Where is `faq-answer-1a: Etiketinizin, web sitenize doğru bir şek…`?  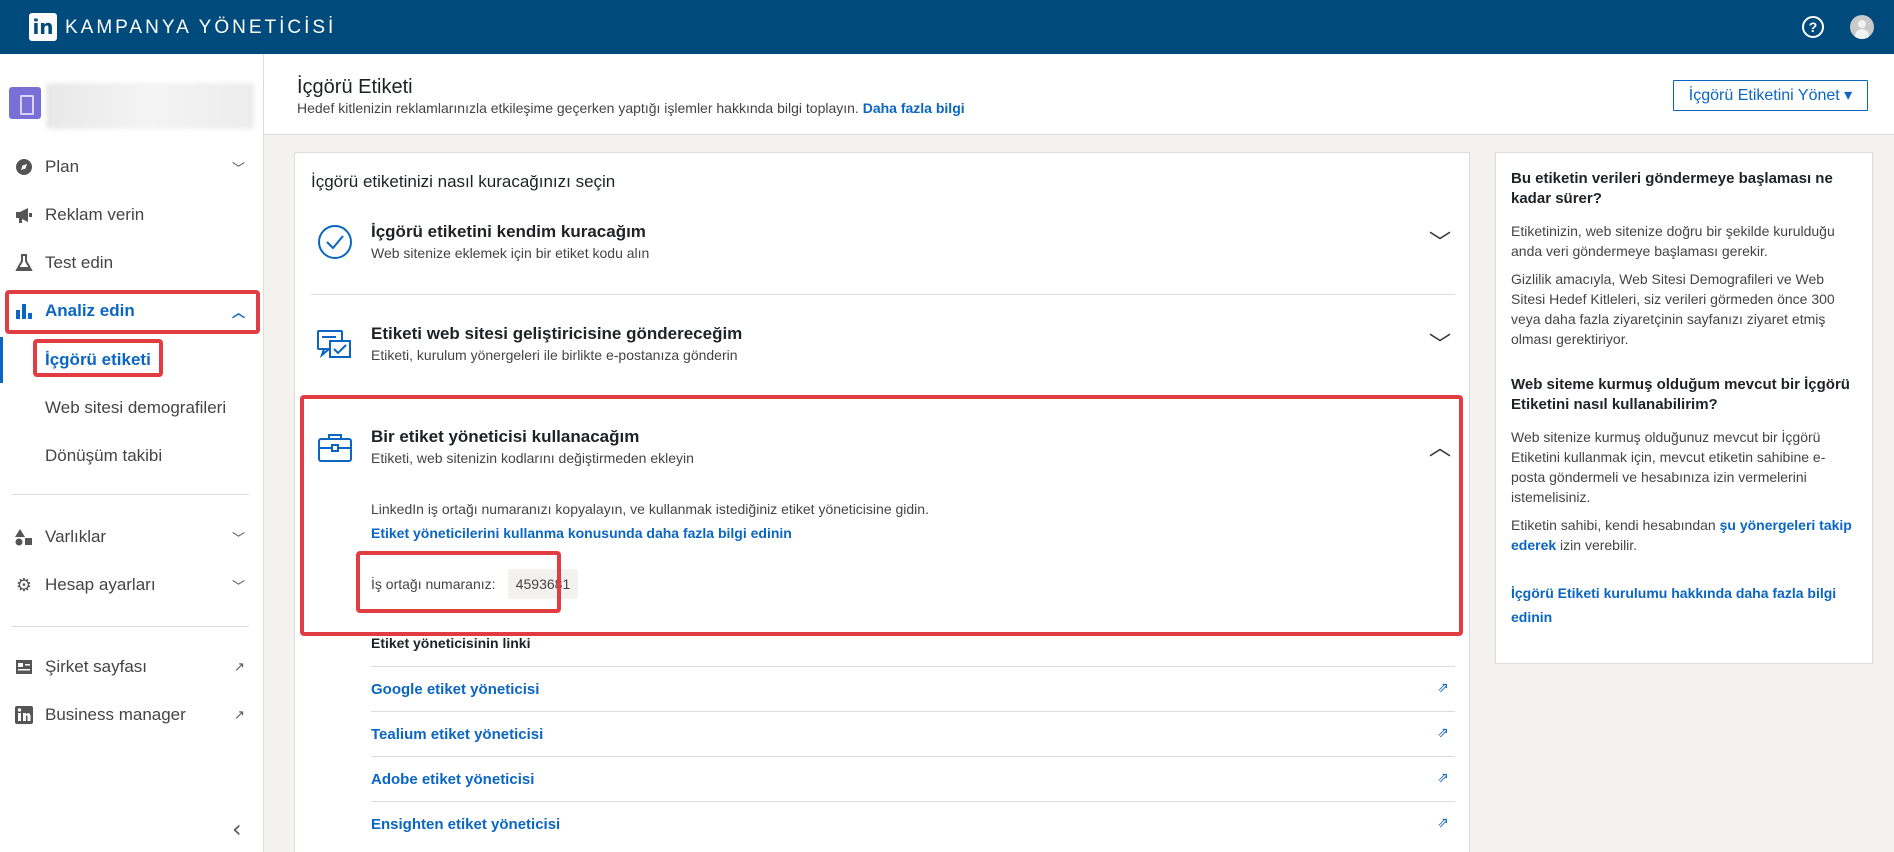 faq-answer-1a: Etiketinizin, web sitenize doğru bir şek… is located at coordinates (1673, 241).